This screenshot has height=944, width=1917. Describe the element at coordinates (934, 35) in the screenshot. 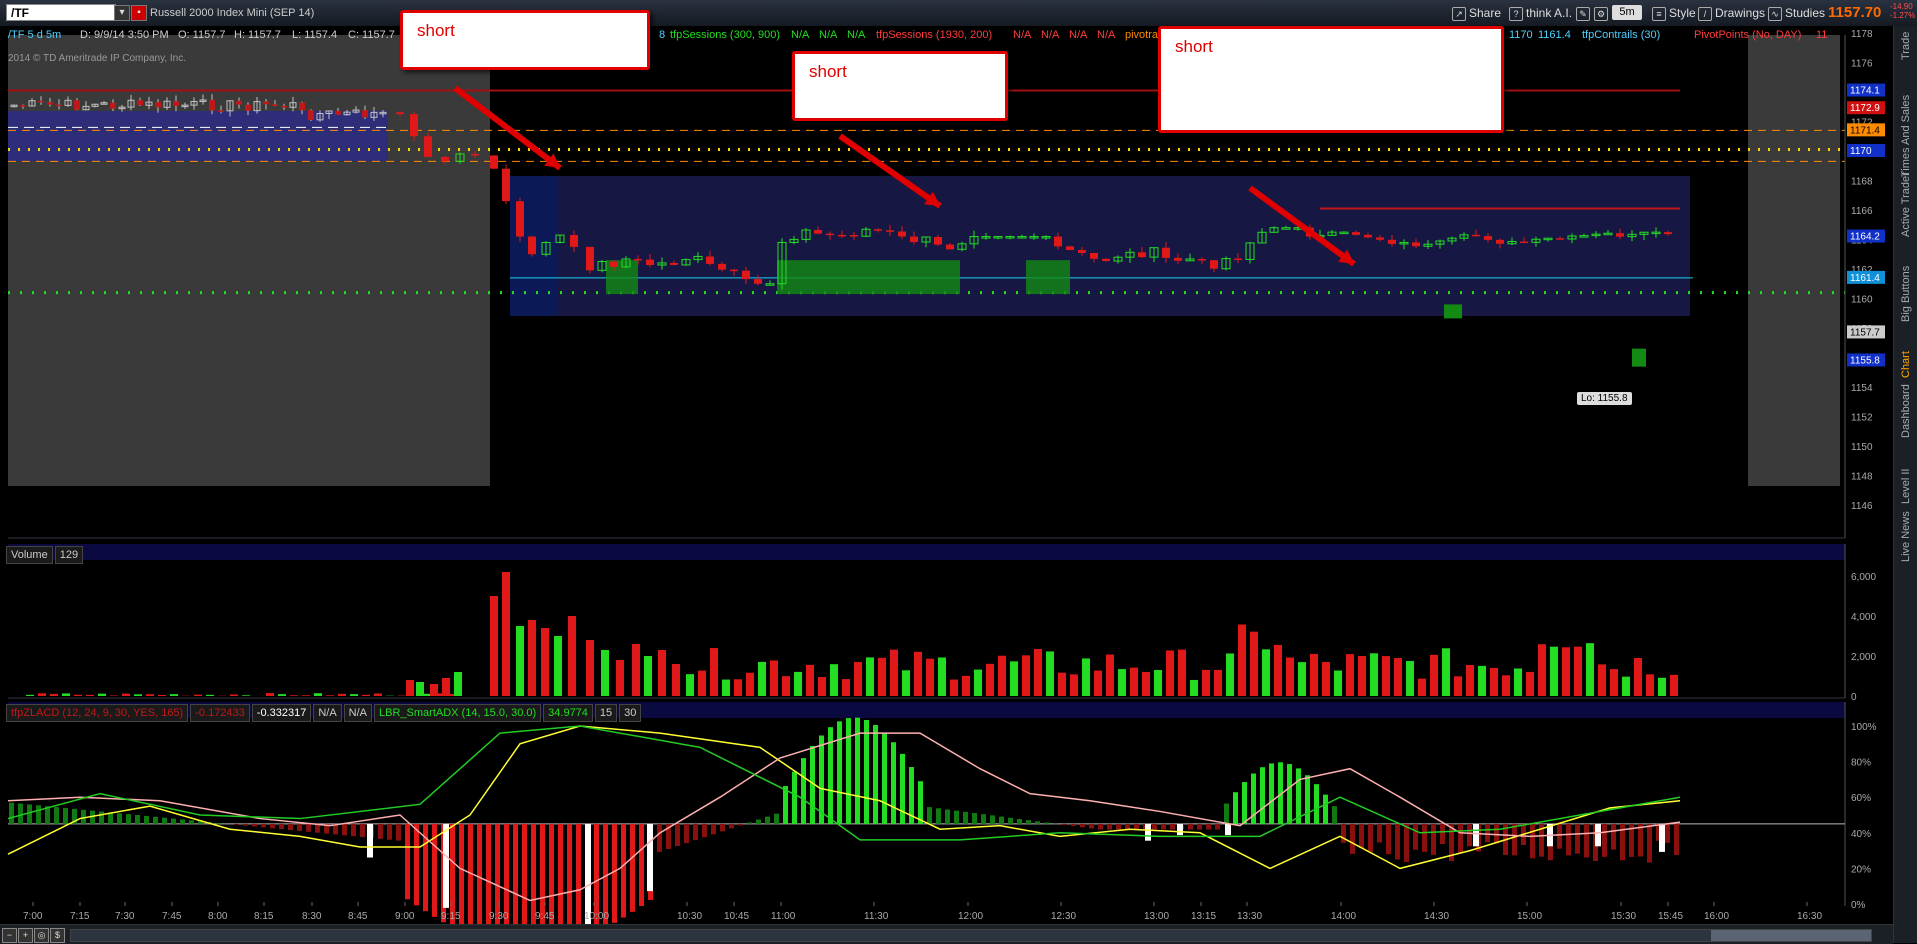

I see `study-sessions-2: tfpSessions (1930, 200)` at that location.